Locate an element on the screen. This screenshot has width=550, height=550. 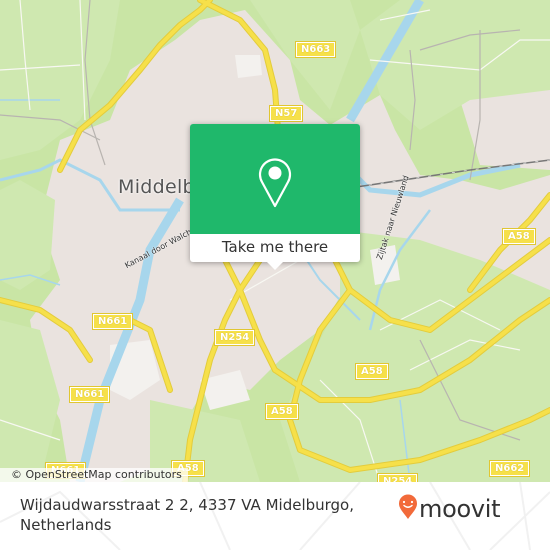
location-popup: Take me there is located at coordinates (275, 197).